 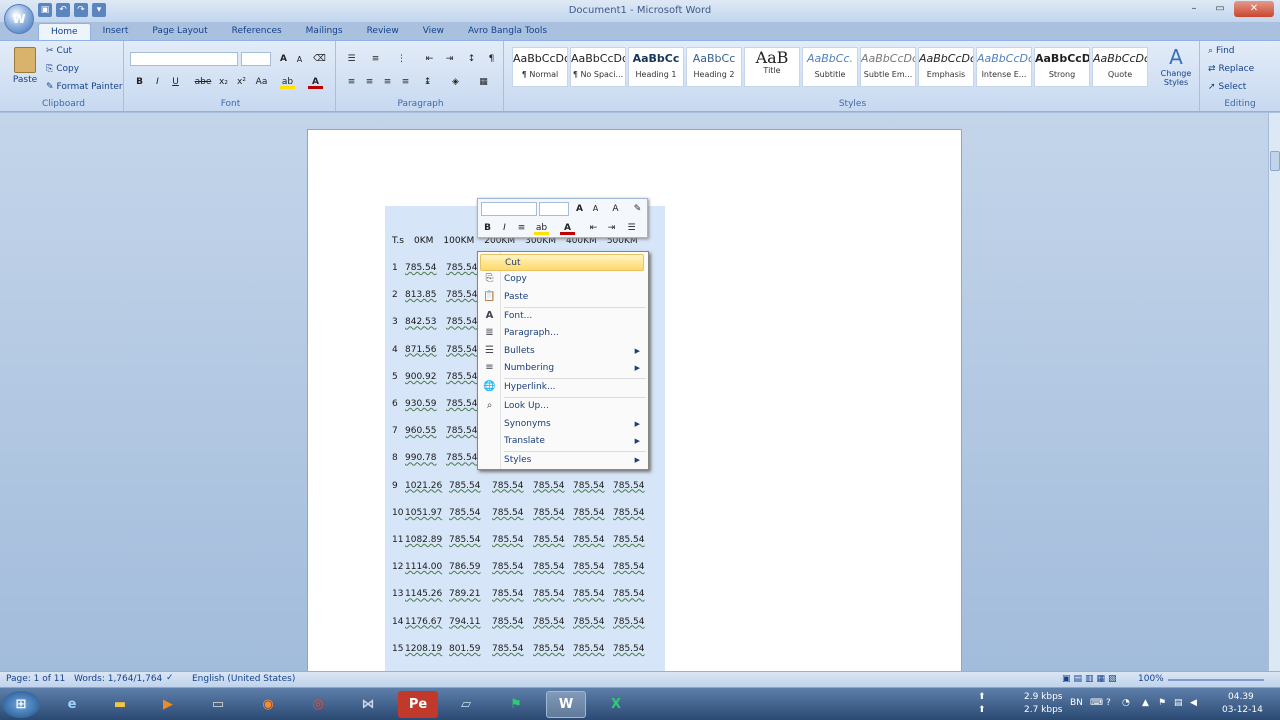 I want to click on strikethrough-button: abe, so click(x=203, y=82).